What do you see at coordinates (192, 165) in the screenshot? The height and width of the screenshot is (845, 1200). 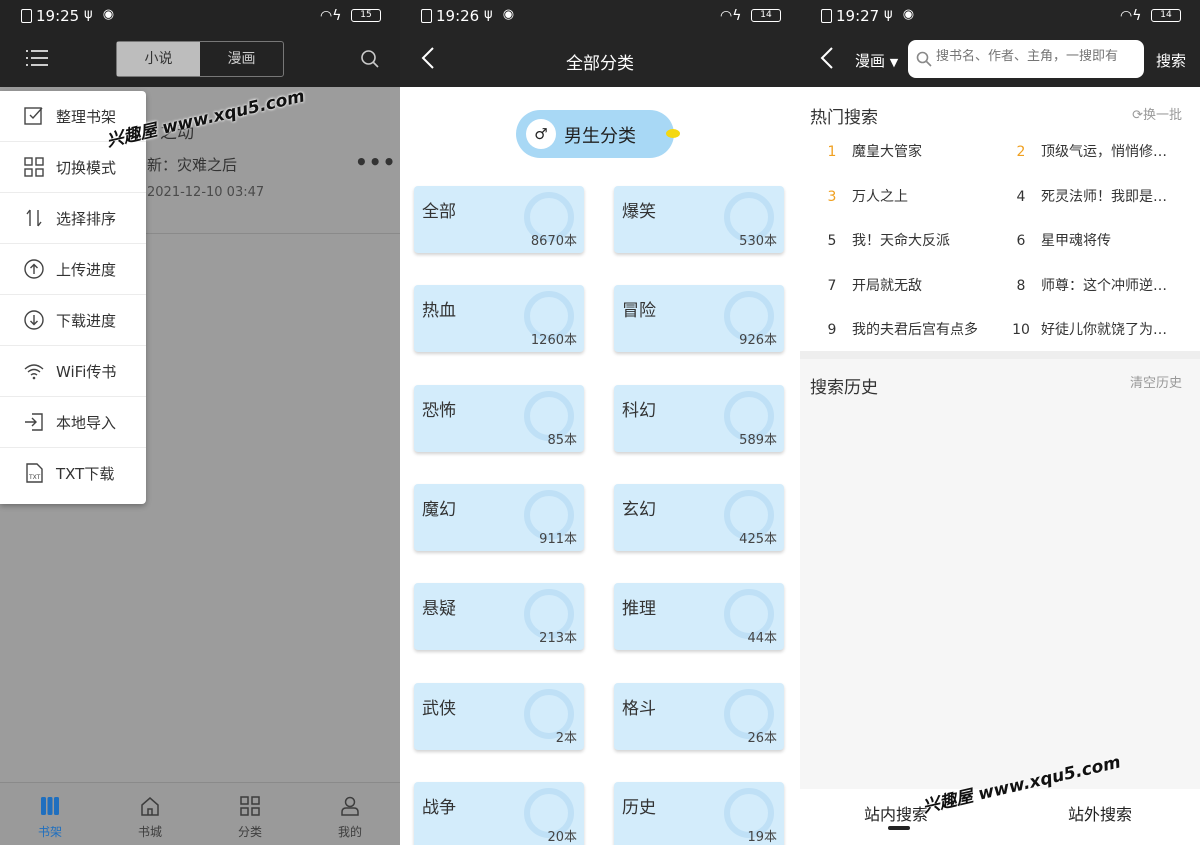 I see `book-latest-chapter: 新：灾难之后` at bounding box center [192, 165].